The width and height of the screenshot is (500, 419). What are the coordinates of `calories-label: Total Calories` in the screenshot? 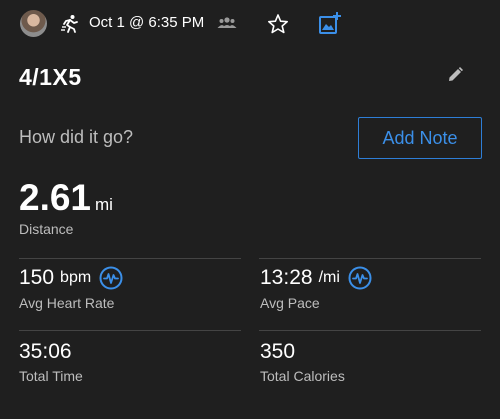 It's located at (302, 376).